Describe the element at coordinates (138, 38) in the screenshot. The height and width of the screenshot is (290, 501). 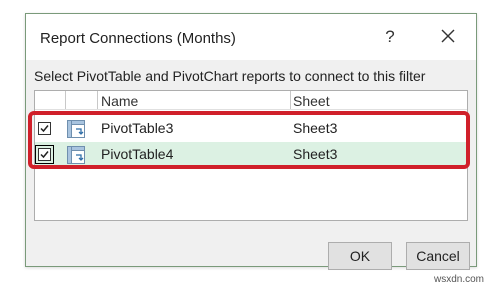
I see `dialog-title: Report Connections (Months)` at that location.